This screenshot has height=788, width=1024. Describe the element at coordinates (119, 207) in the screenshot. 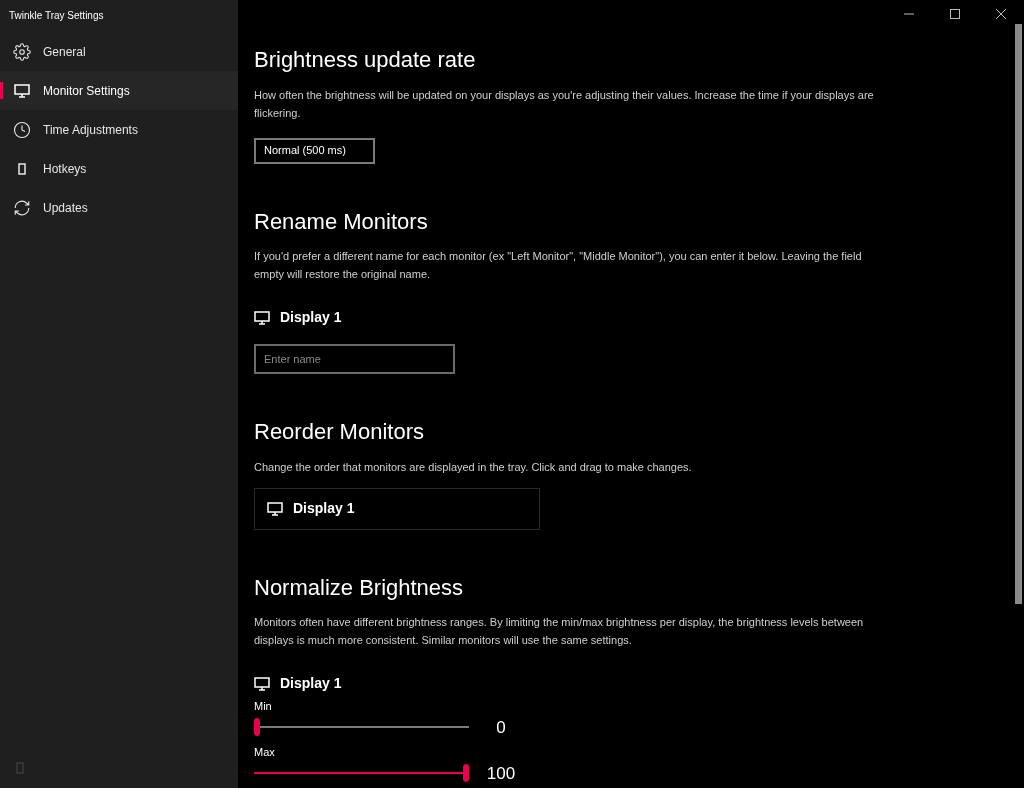

I see `sidebar-item: Updates` at that location.